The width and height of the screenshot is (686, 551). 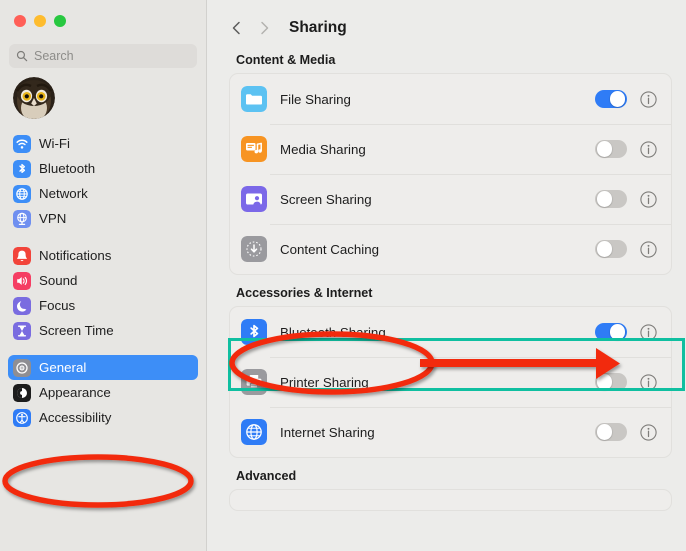 What do you see at coordinates (75, 392) in the screenshot?
I see `sidebar-item-label: Appearance` at bounding box center [75, 392].